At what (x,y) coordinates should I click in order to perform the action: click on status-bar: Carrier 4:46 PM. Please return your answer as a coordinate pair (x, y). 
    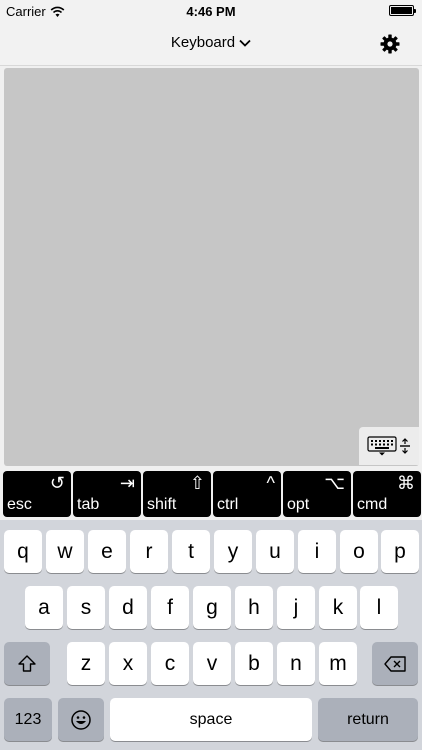
    Looking at the image, I should click on (211, 11).